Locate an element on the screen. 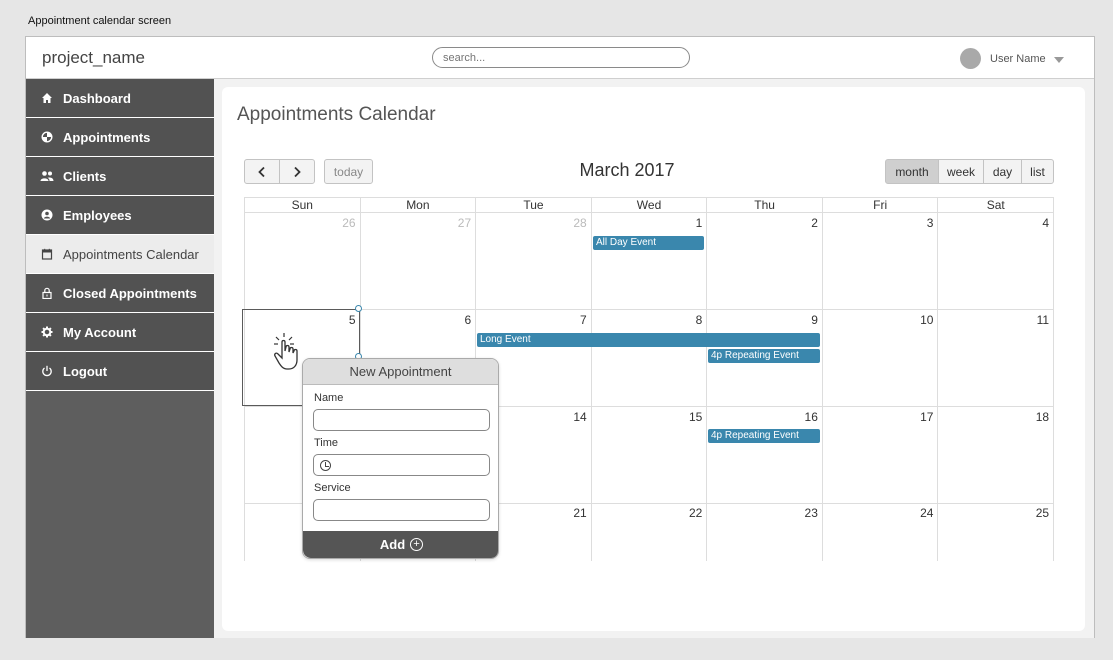  day-cell: 4 is located at coordinates (996, 261).